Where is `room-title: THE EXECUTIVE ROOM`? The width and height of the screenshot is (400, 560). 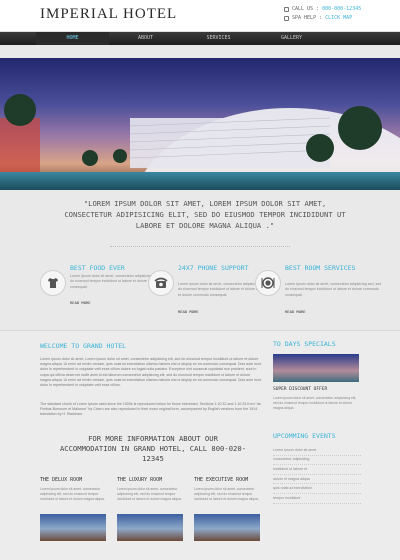 room-title: THE EXECUTIVE ROOM is located at coordinates (221, 480).